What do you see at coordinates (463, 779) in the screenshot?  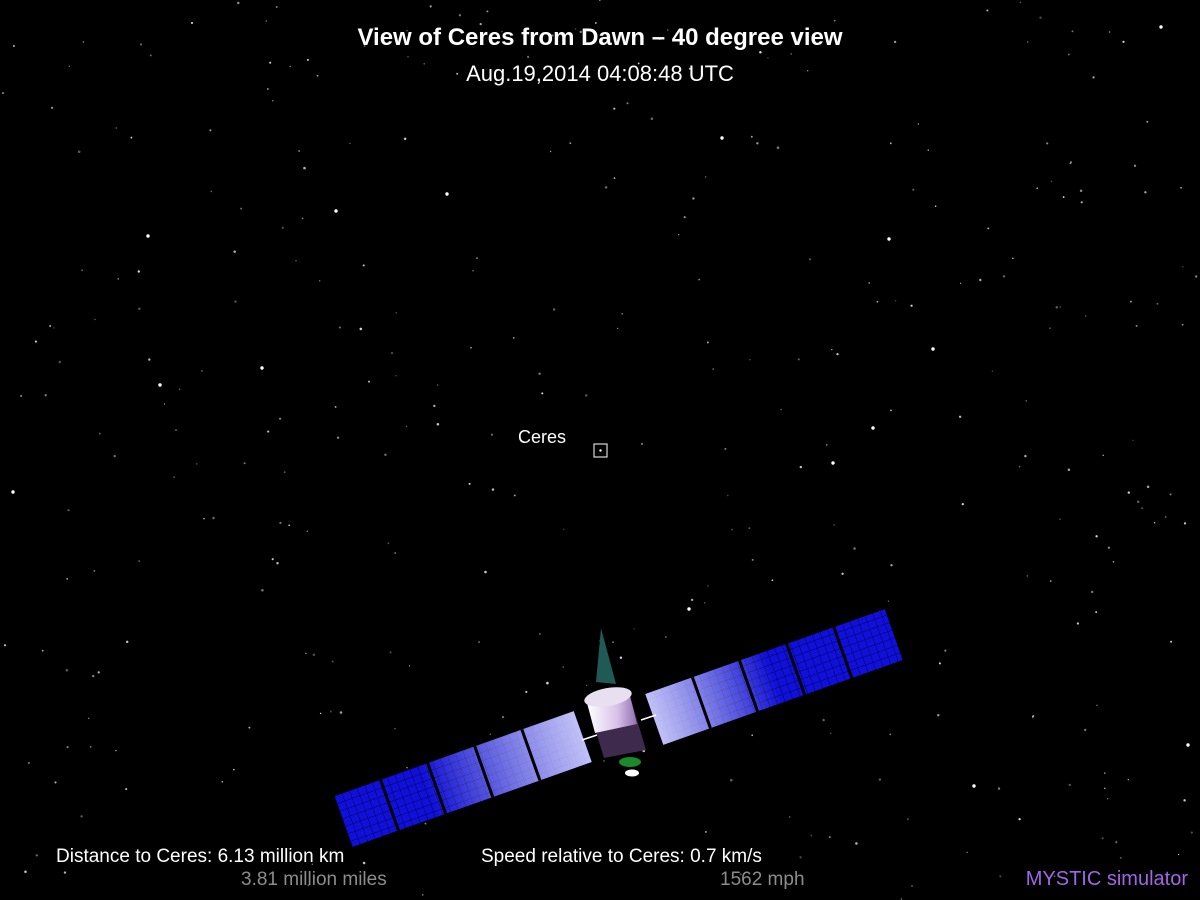 I see `solar-panel-left` at bounding box center [463, 779].